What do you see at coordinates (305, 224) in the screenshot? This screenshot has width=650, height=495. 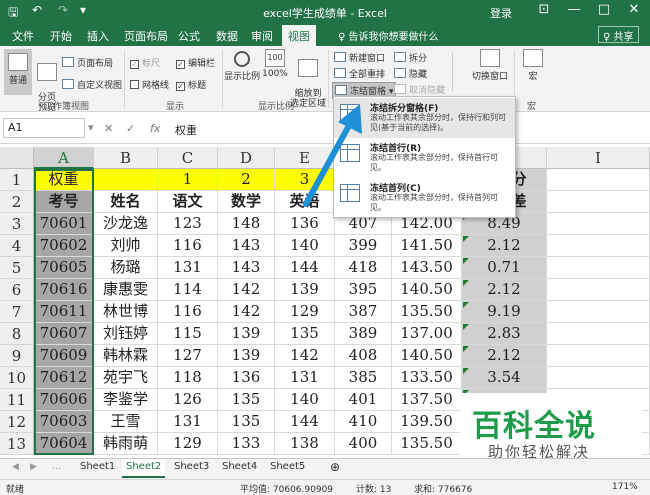 I see `cell-e3: 136` at bounding box center [305, 224].